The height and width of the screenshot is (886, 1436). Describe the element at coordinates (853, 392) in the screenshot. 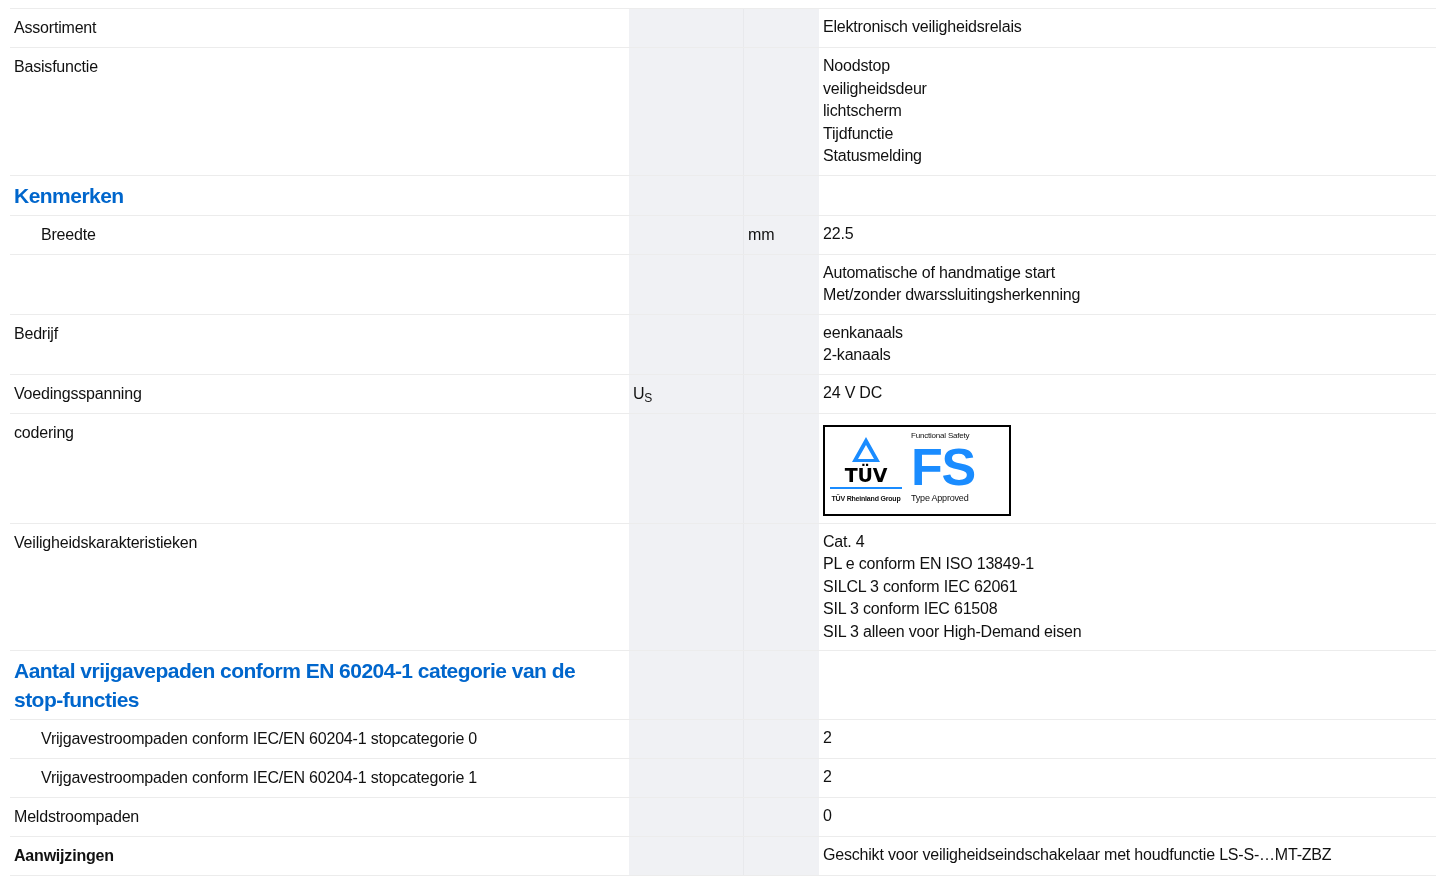

I see `property-value: 24 V DC` at that location.